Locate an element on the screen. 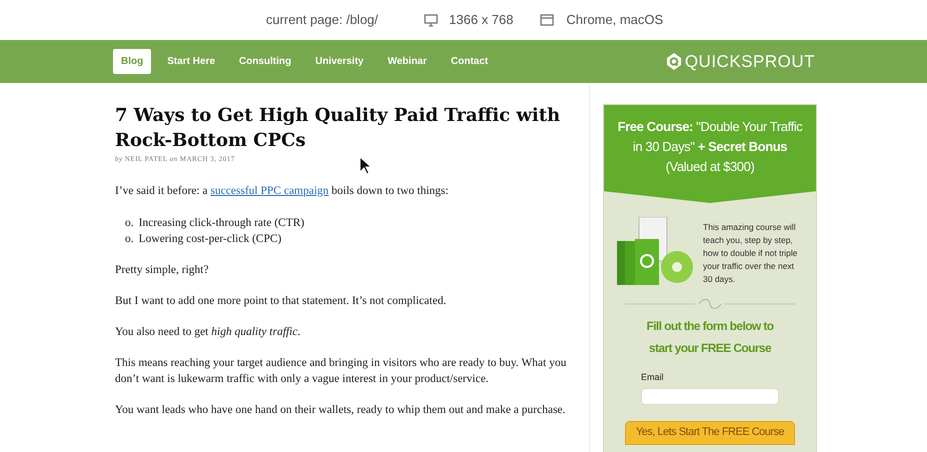 The height and width of the screenshot is (452, 927). paragraph: This means reaching your target audience and bringing in visitors who are ready to buy. What you don’t want is lukewarm traffic with only a vague interest in your product/service. is located at coordinates (341, 371).